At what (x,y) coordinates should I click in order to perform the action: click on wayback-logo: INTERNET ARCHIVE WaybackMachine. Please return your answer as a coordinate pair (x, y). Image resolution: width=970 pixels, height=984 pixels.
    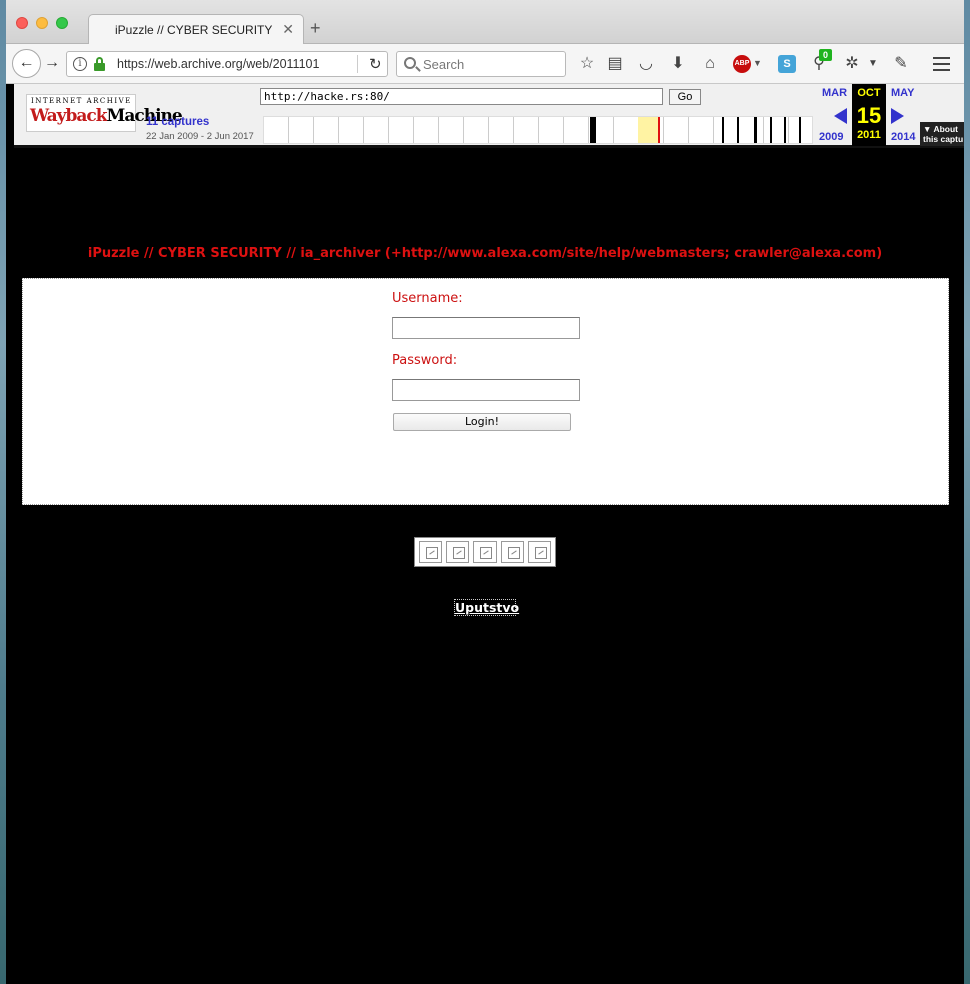
    Looking at the image, I should click on (104, 113).